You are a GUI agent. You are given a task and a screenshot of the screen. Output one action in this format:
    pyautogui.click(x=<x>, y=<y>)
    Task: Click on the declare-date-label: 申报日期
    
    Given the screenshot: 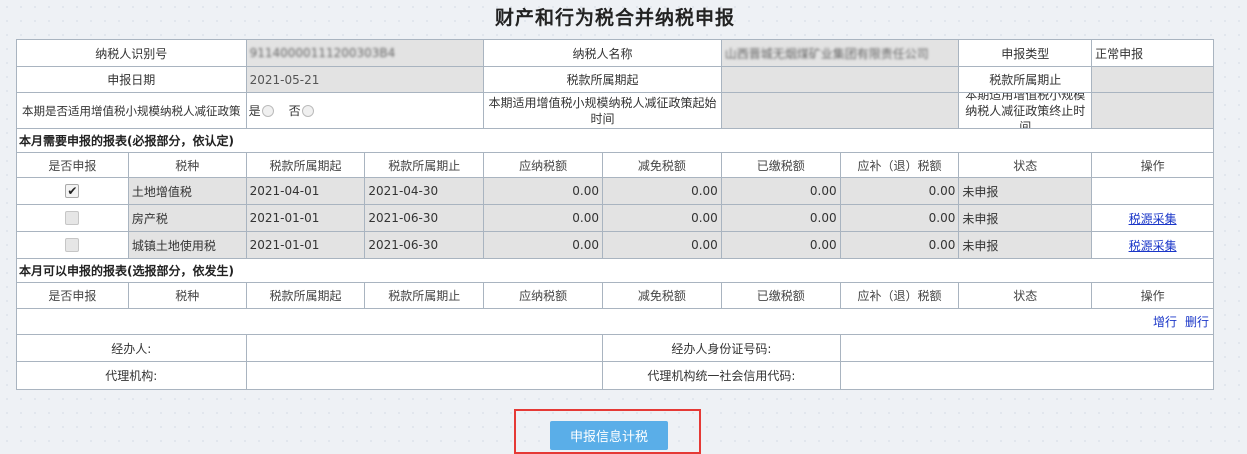 What is the action you would take?
    pyautogui.click(x=132, y=79)
    